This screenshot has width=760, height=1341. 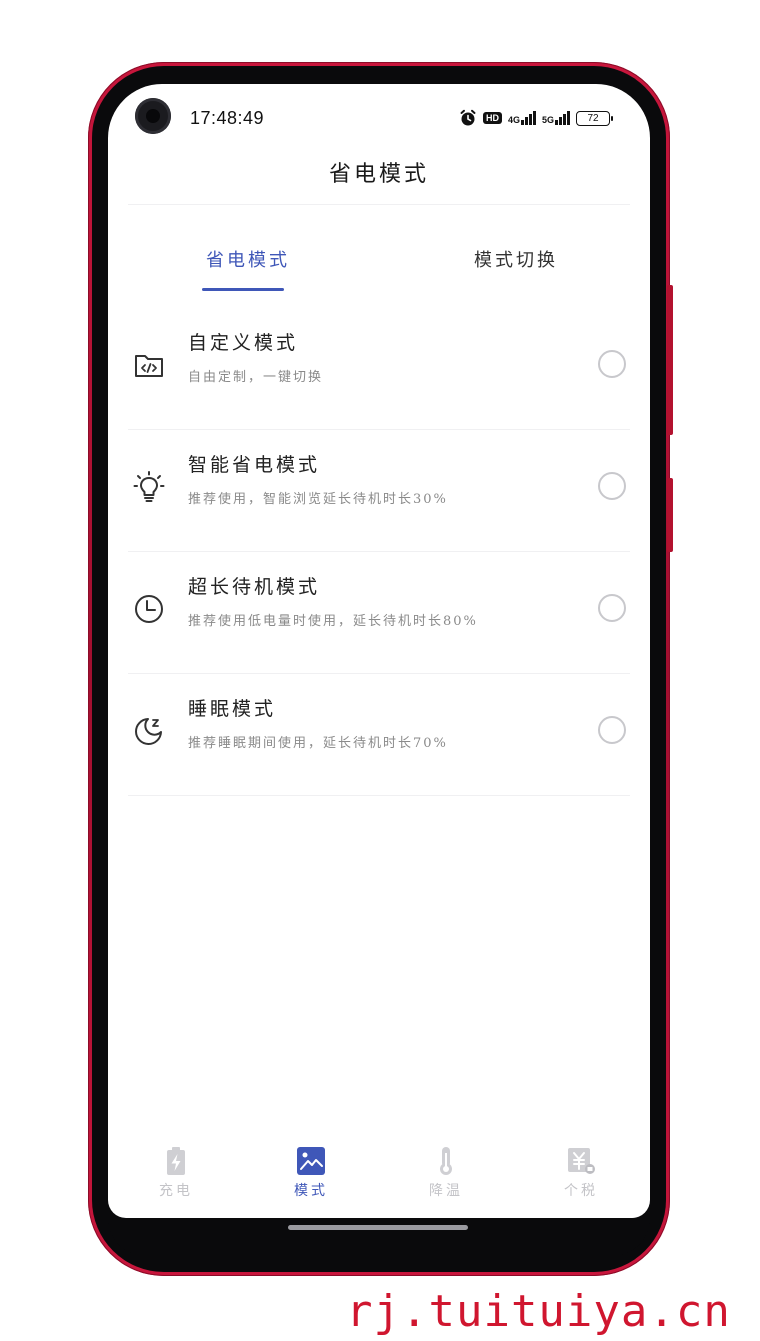 I want to click on mode-title: 超长待机模式, so click(x=254, y=587).